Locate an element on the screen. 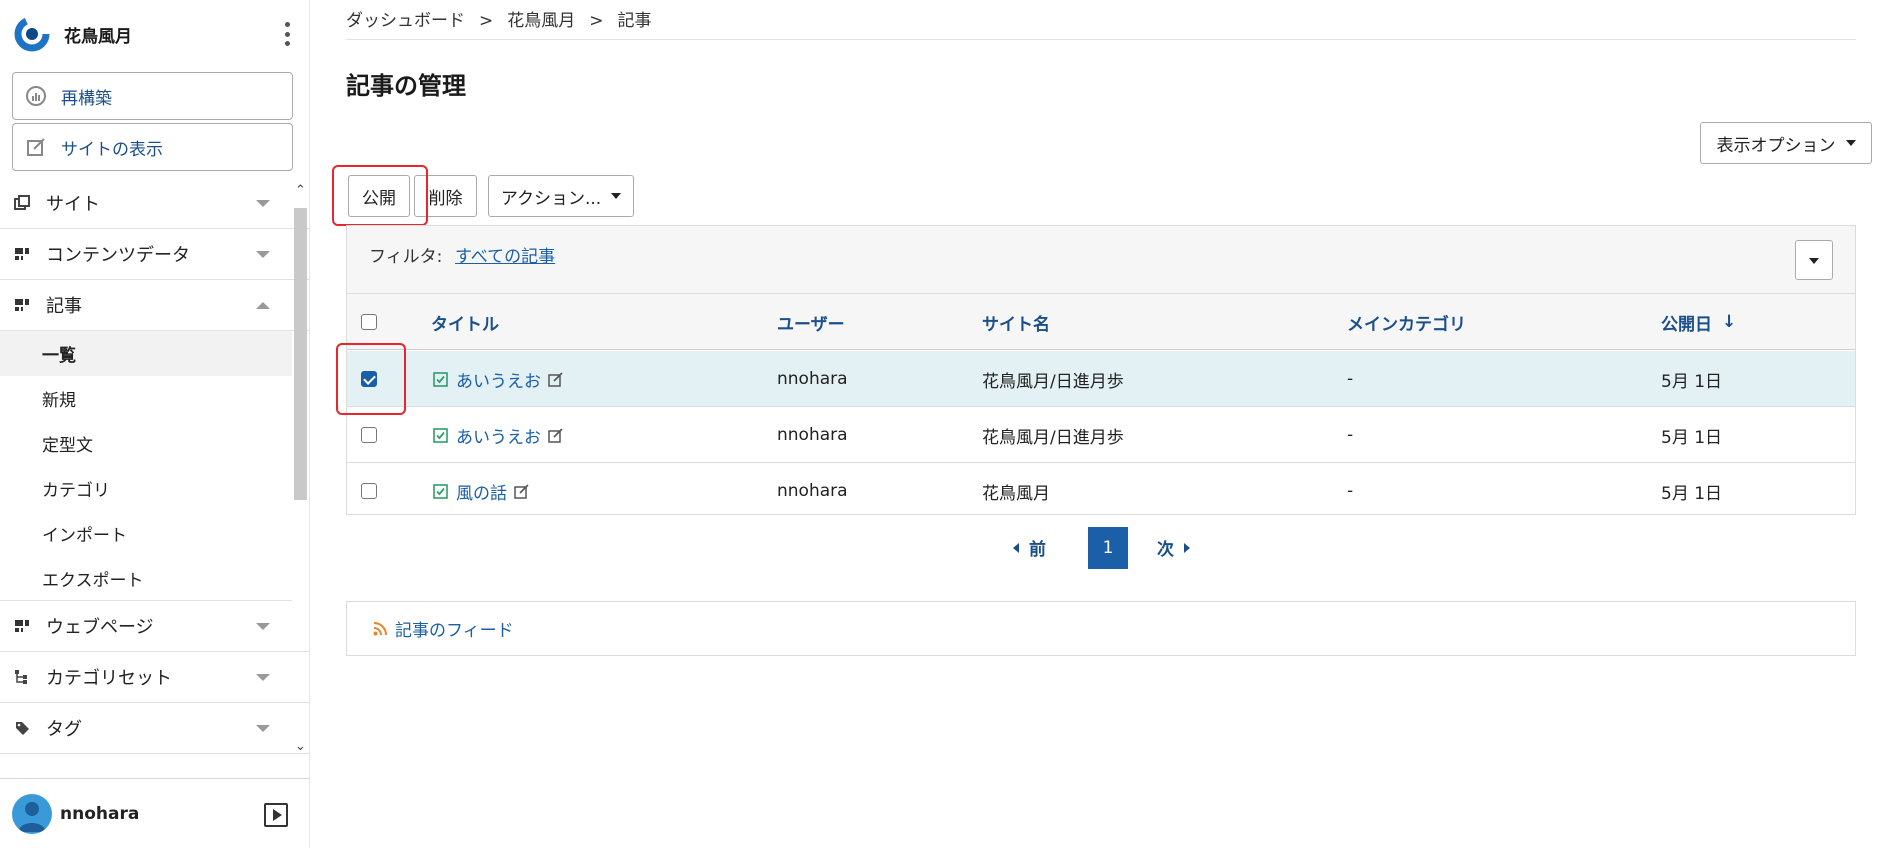  display-options-label: 表示オプション is located at coordinates (1776, 145).